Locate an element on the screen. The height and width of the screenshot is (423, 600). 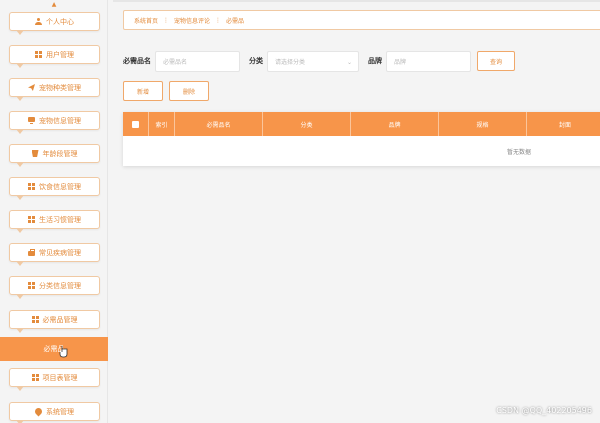
data-table: 索引 必需品名 分类 品牌 规格 封面 暂无数据 is located at coordinates (361, 139).